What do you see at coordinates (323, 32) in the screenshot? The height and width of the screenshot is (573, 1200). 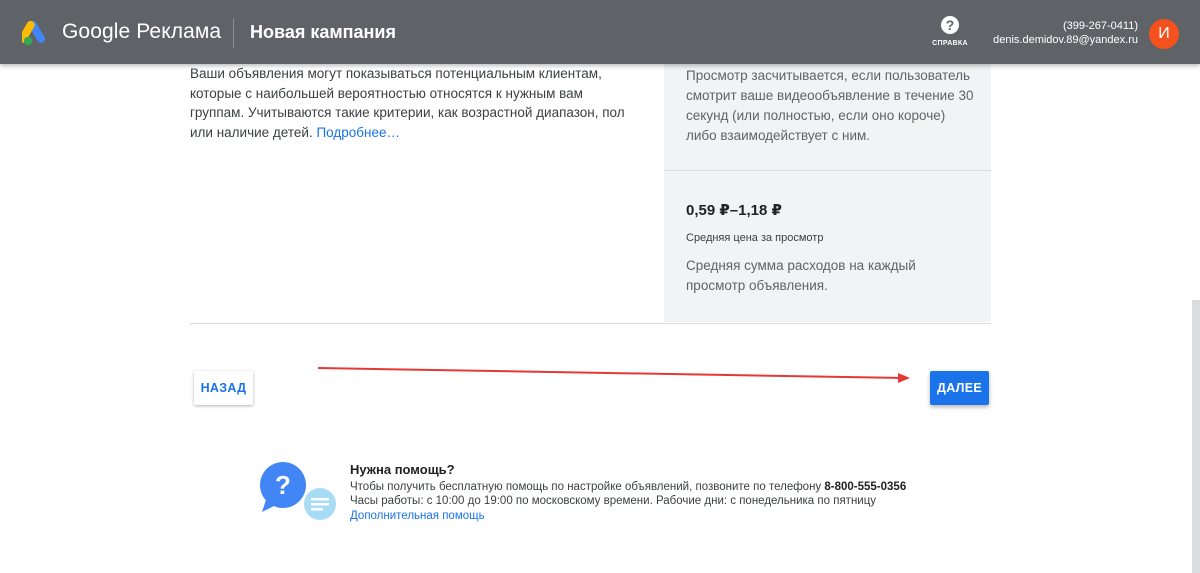 I see `page-title: Новая кампания` at bounding box center [323, 32].